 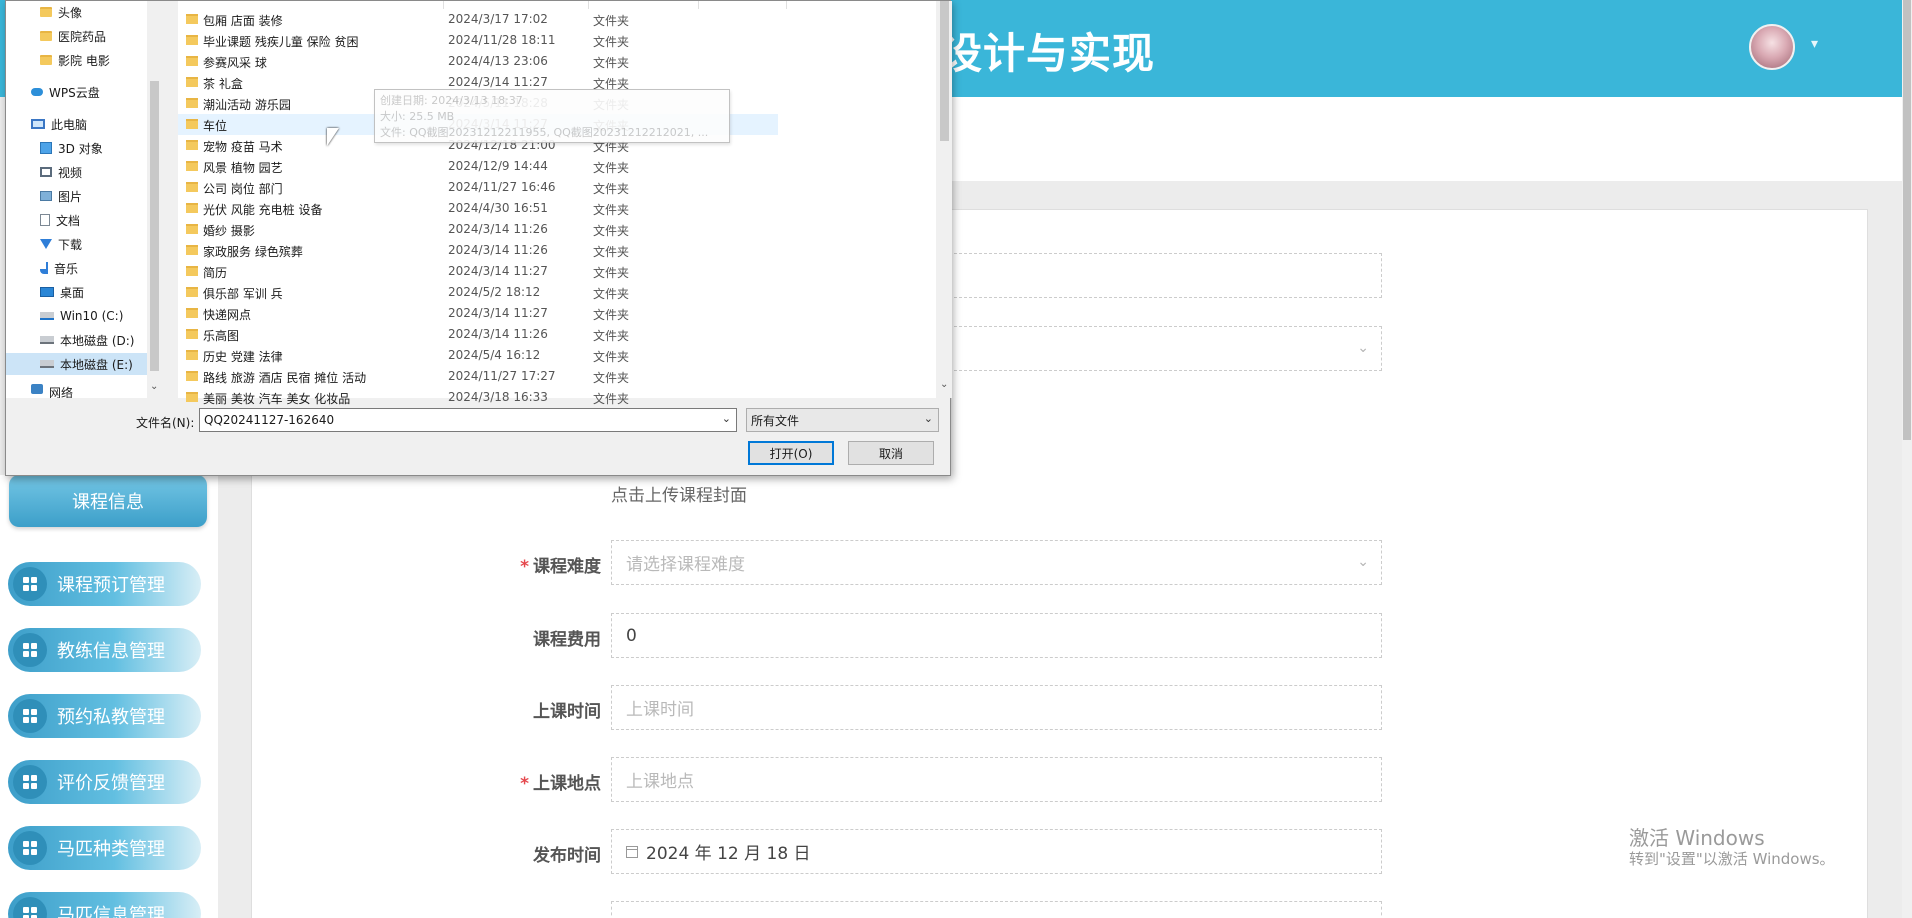 What do you see at coordinates (996, 851) in the screenshot?
I see `publish-date-picker: 2024 年 12 月 18 日` at bounding box center [996, 851].